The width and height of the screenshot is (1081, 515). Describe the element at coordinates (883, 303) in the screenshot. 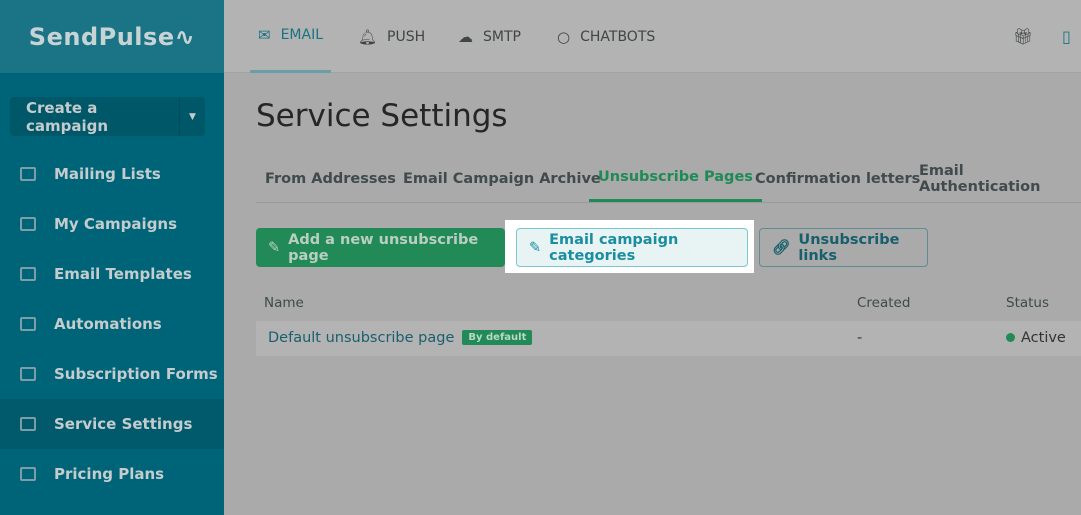

I see `column-header-created: Created` at that location.